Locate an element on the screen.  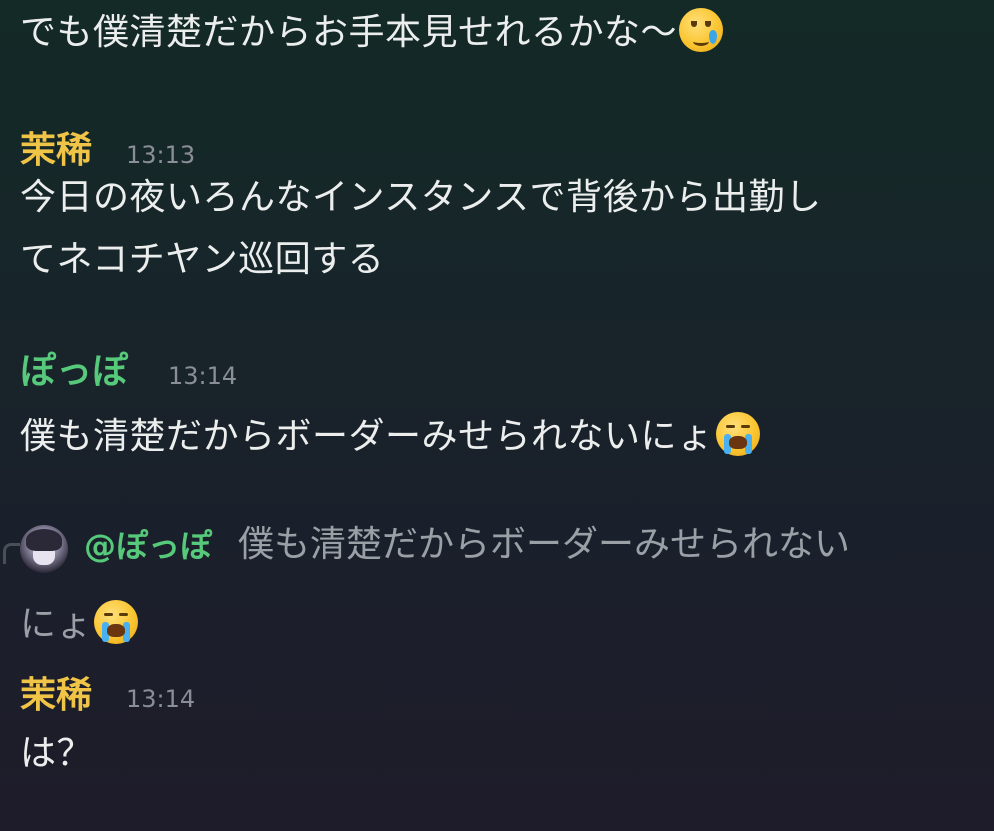
message-continuation: でも僕清楚だからお手本見せれるかな〜 is located at coordinates (372, 30).